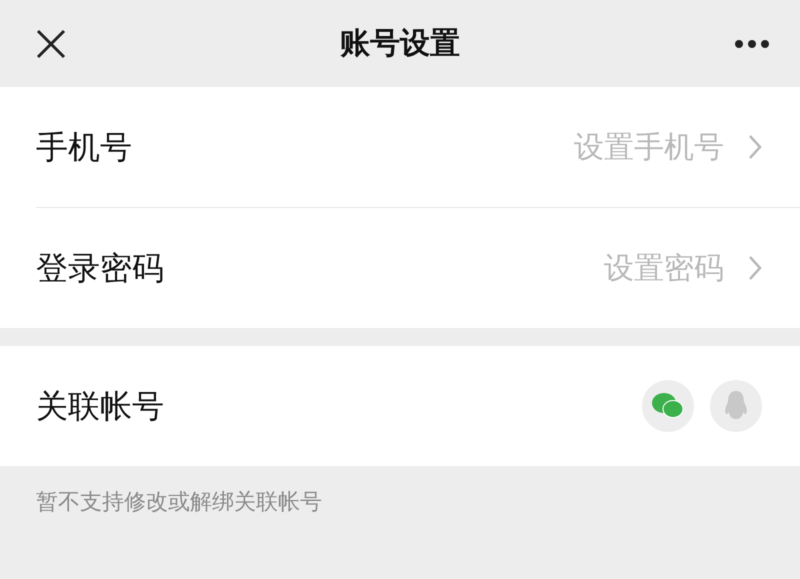 This screenshot has height=579, width=800. I want to click on more-icon, so click(752, 43).